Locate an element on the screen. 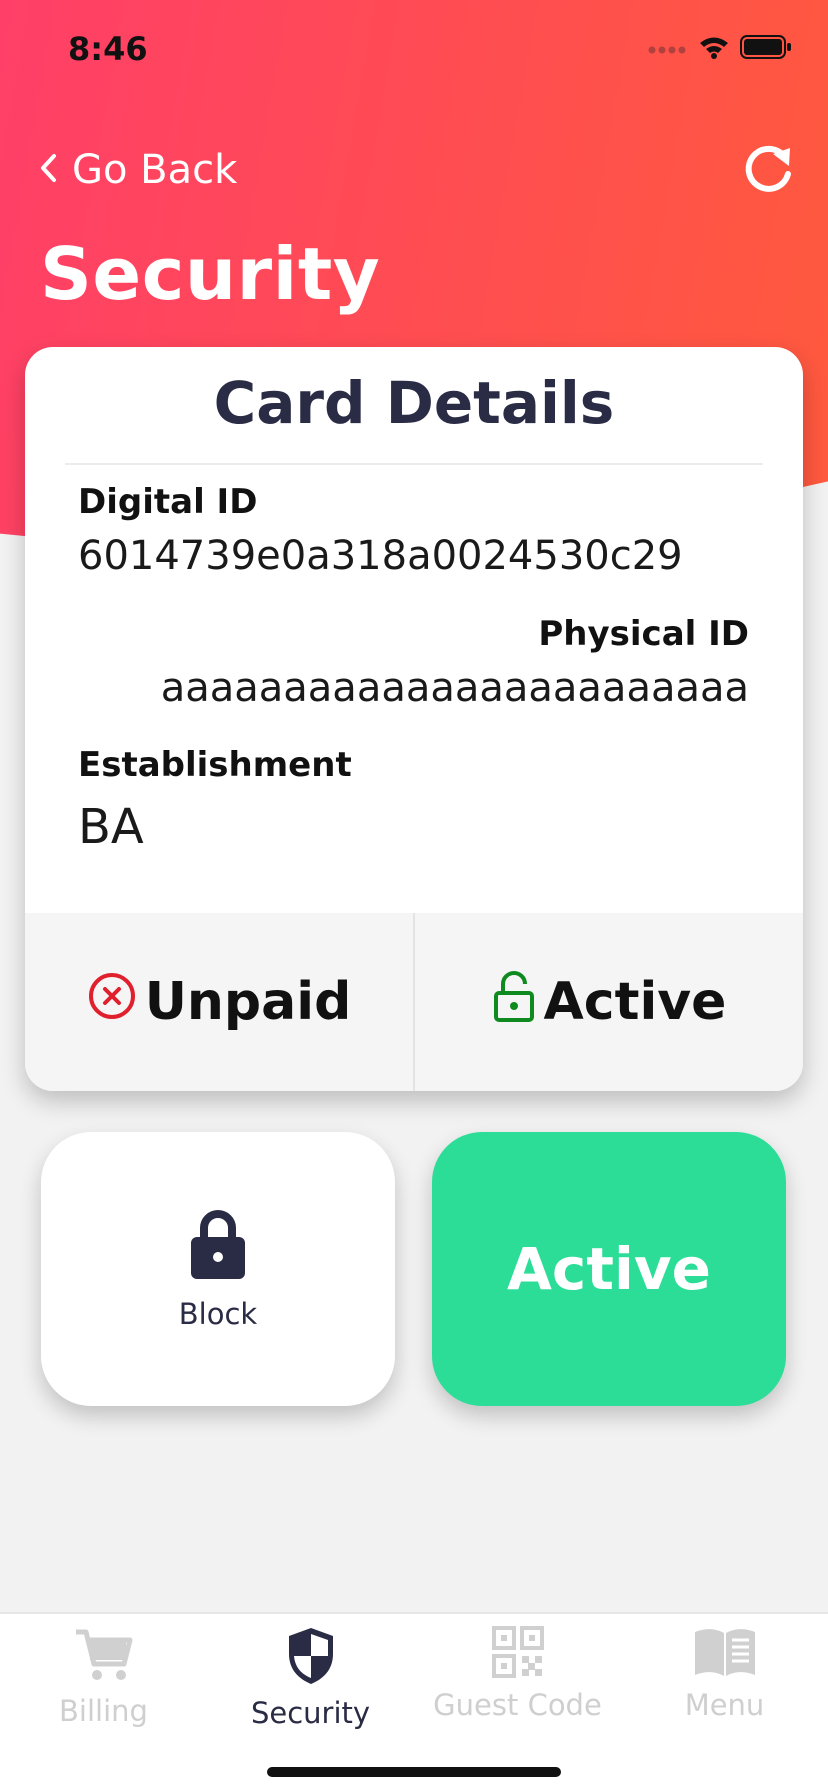 The width and height of the screenshot is (828, 1792). card-status-footer: Unpaid Active is located at coordinates (414, 1002).